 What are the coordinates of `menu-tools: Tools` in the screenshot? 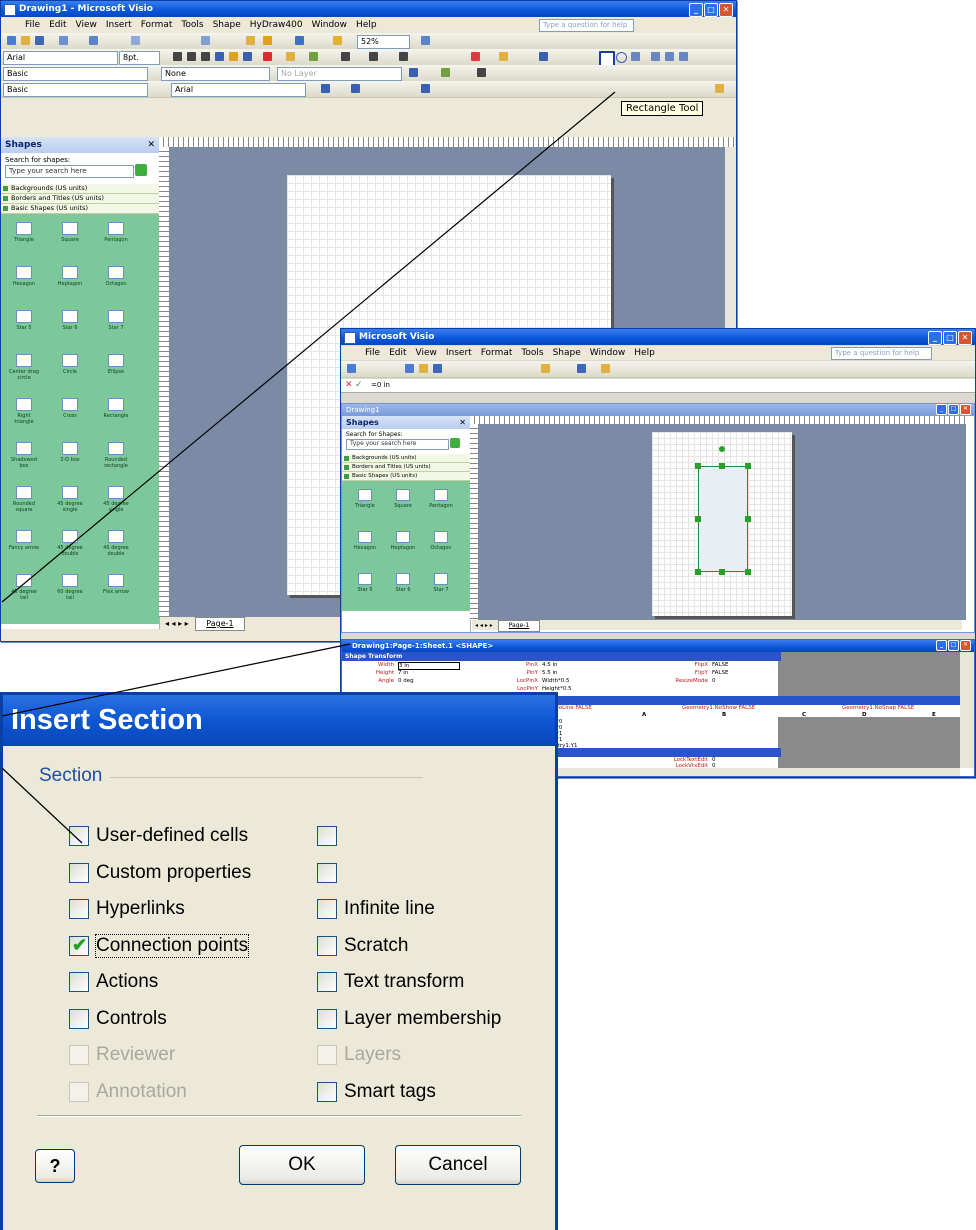 It's located at (532, 353).